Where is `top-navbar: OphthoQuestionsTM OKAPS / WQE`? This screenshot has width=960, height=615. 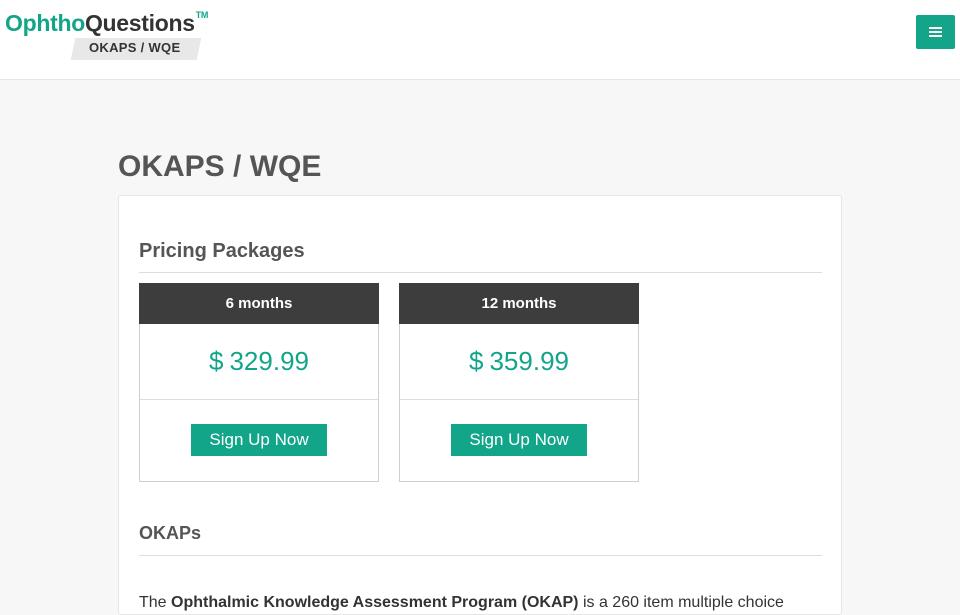 top-navbar: OphthoQuestionsTM OKAPS / WQE is located at coordinates (480, 40).